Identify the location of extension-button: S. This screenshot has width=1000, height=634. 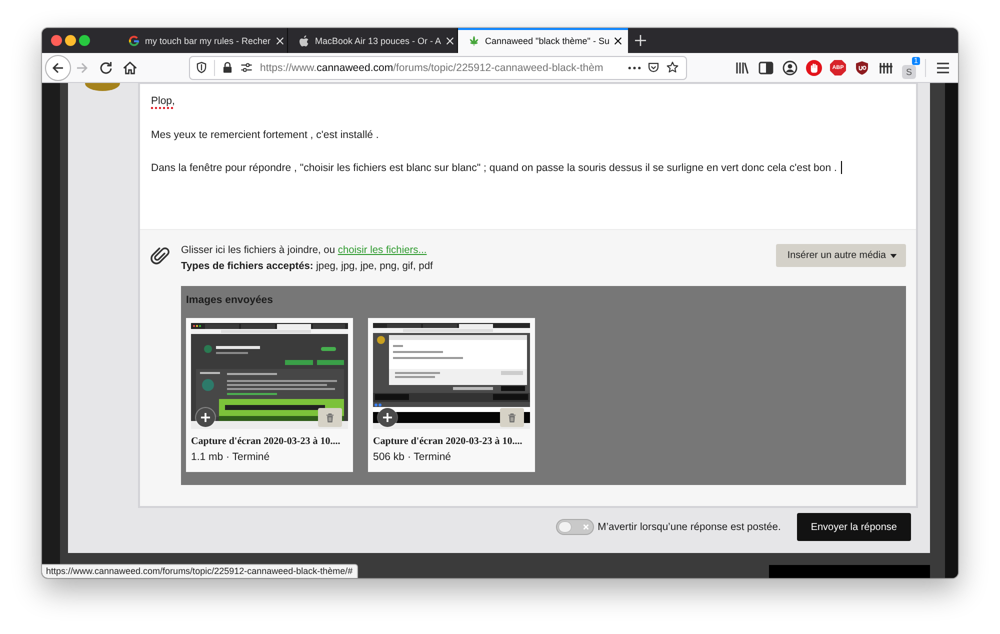
(909, 71).